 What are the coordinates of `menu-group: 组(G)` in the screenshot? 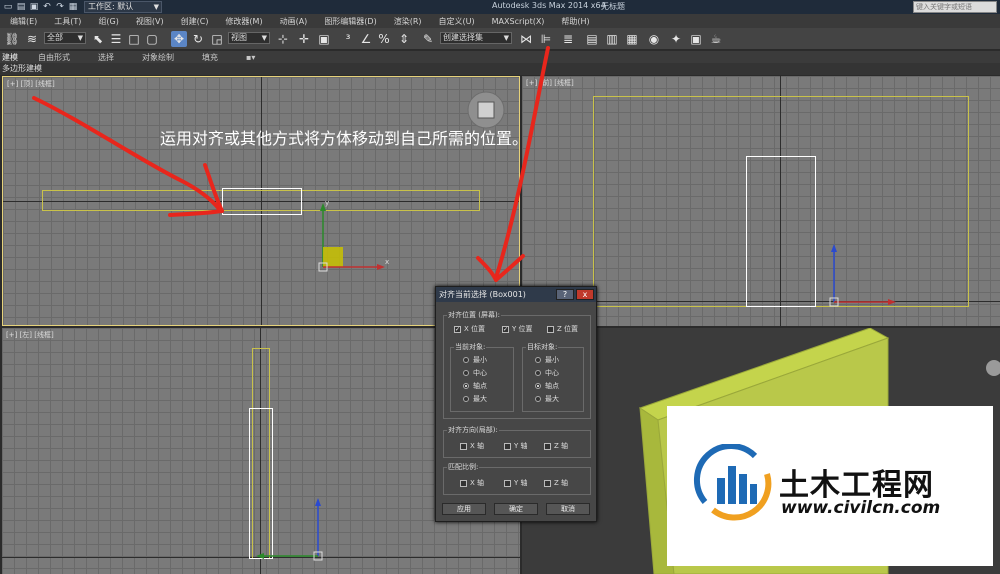 It's located at (108, 21).